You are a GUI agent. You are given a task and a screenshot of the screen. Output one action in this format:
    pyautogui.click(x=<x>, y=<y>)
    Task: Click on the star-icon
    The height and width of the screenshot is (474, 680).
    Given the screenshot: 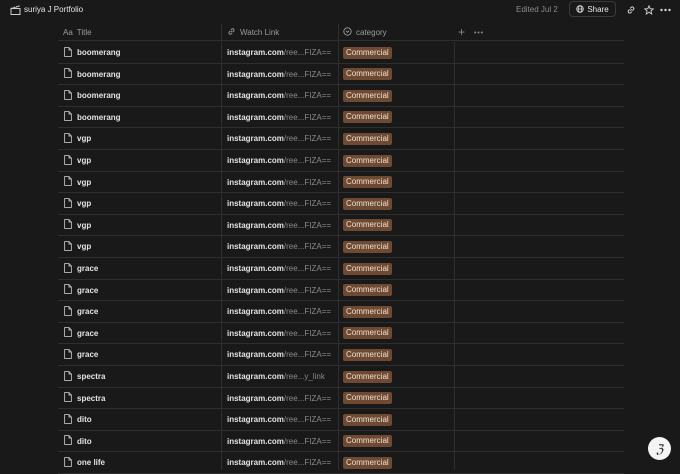 What is the action you would take?
    pyautogui.click(x=648, y=9)
    